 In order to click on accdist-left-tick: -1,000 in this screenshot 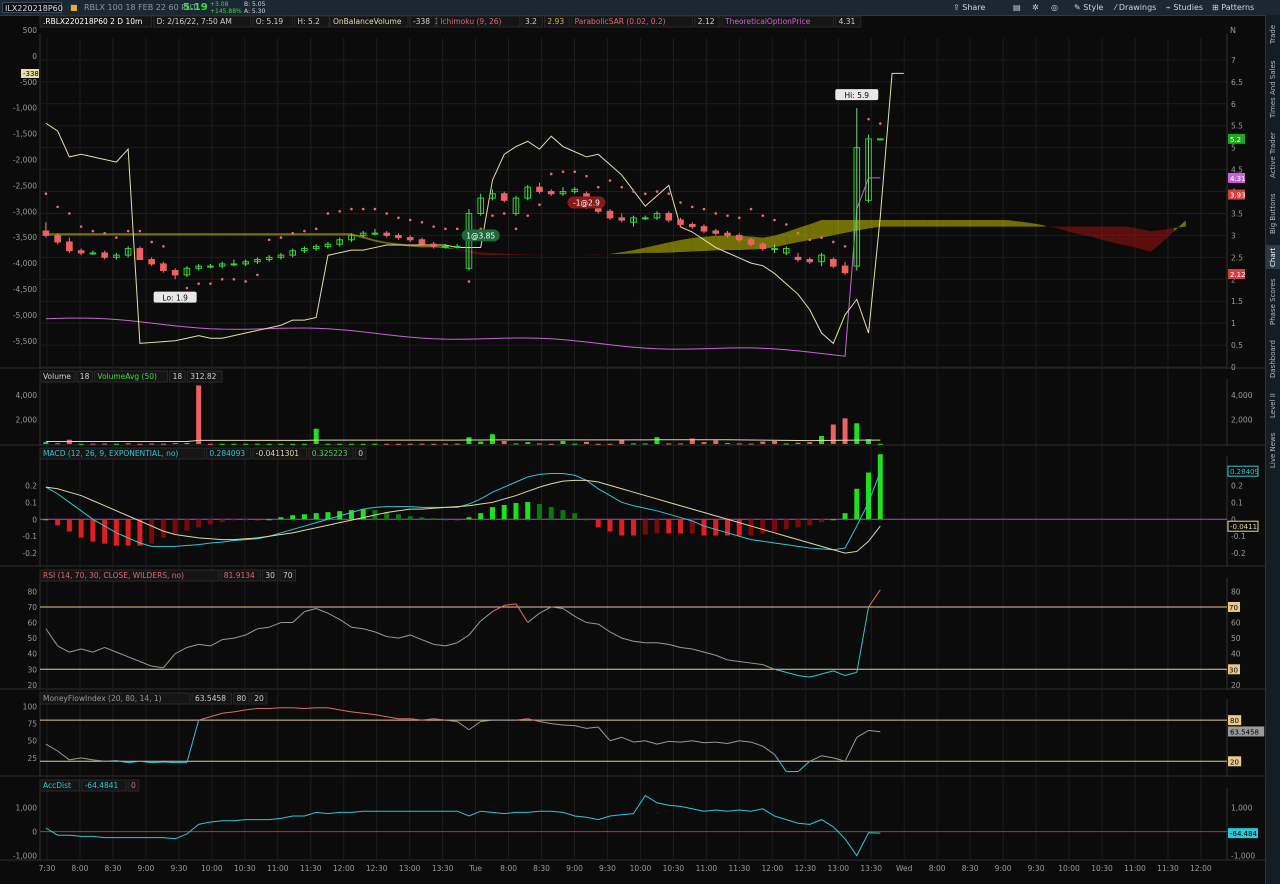, I will do `click(25, 856)`.